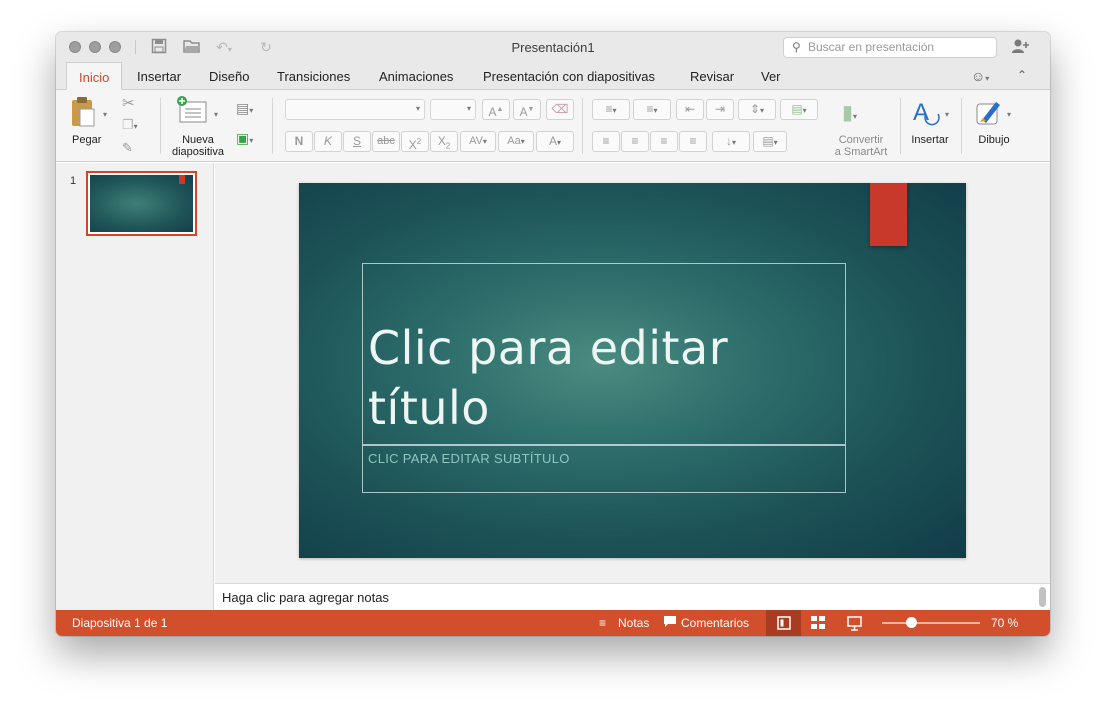 The width and height of the screenshot is (1106, 717). I want to click on smartart-label-line1: Convertir, so click(861, 140).